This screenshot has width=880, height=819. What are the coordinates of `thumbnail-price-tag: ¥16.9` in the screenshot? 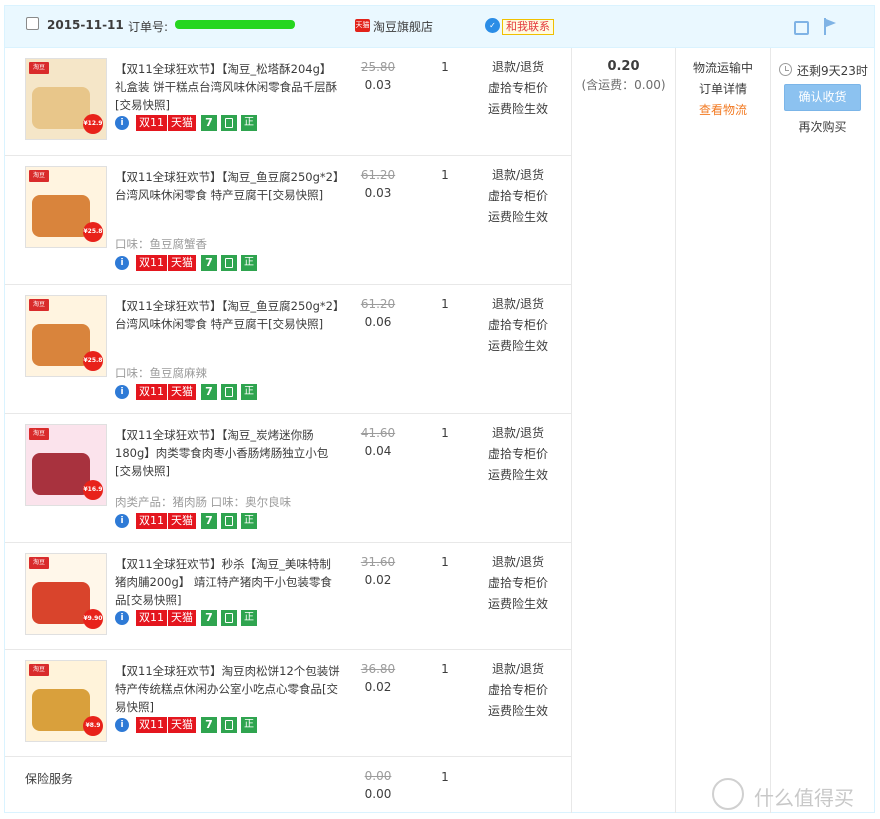 It's located at (93, 490).